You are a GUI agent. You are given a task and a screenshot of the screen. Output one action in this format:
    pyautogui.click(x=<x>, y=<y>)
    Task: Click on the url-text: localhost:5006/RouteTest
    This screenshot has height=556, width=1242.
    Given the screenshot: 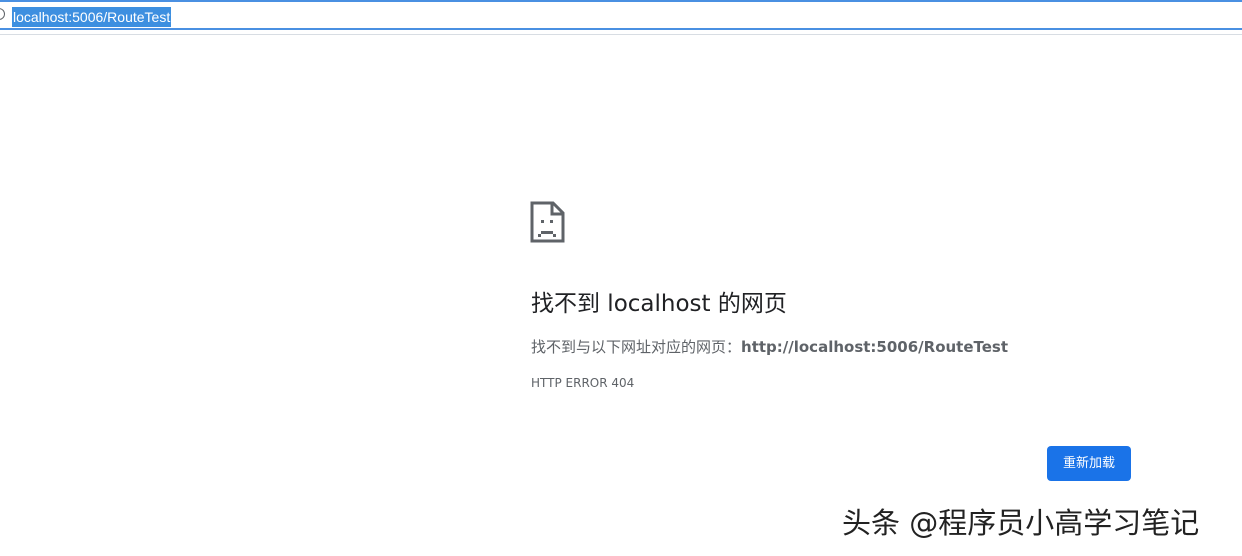 What is the action you would take?
    pyautogui.click(x=92, y=17)
    